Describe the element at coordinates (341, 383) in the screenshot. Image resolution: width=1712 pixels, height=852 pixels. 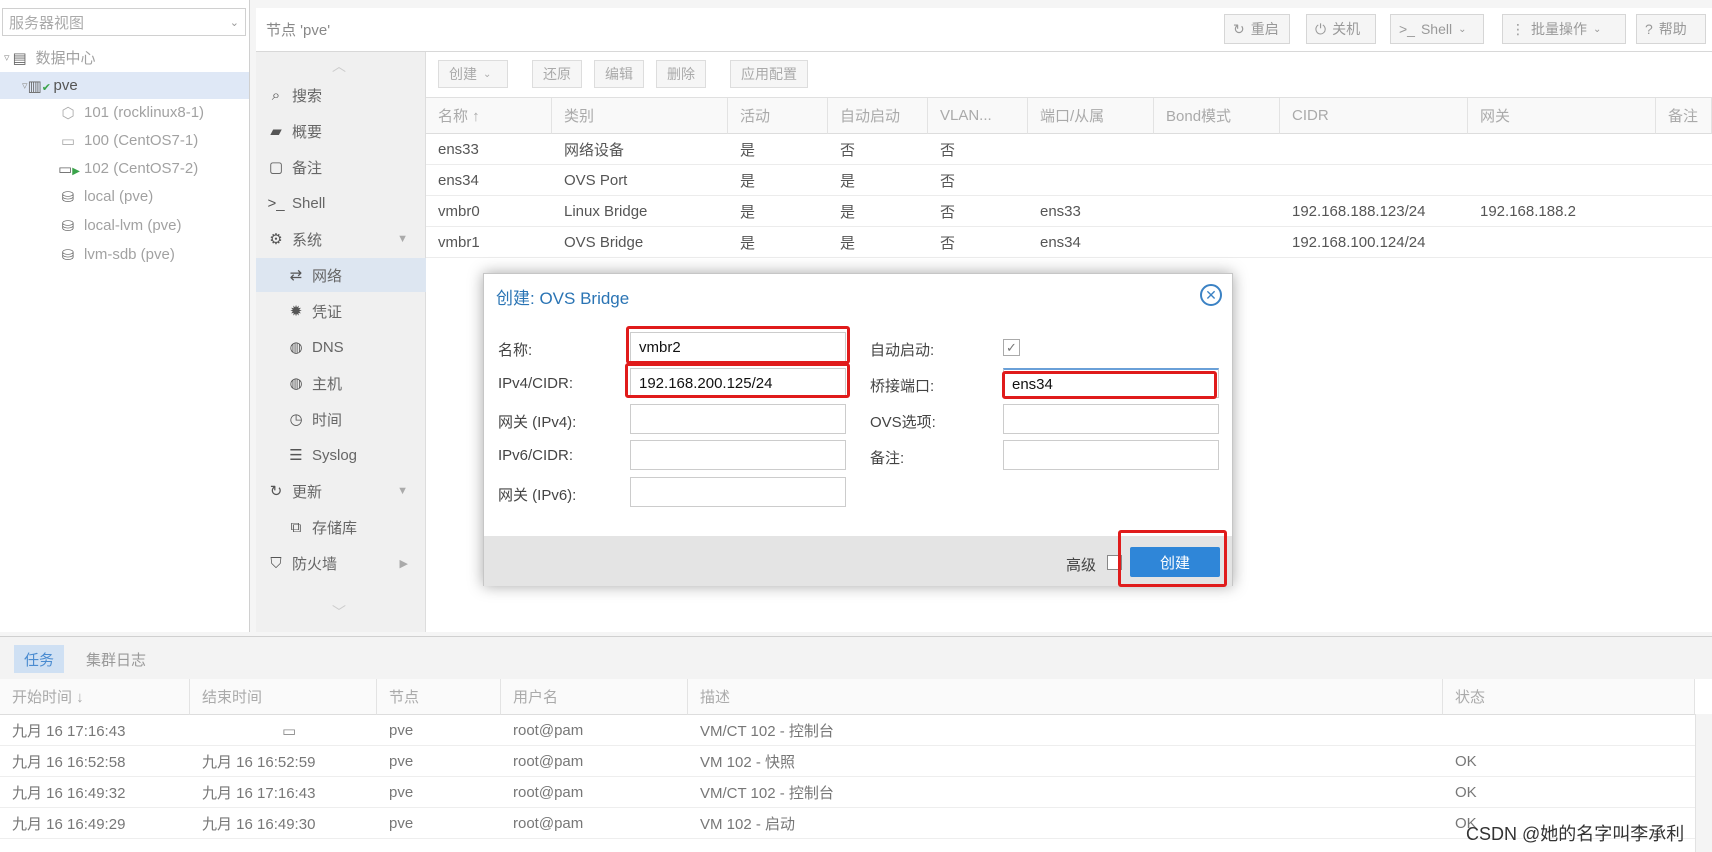
I see `nav-item-hosts: ◍ 主机` at that location.